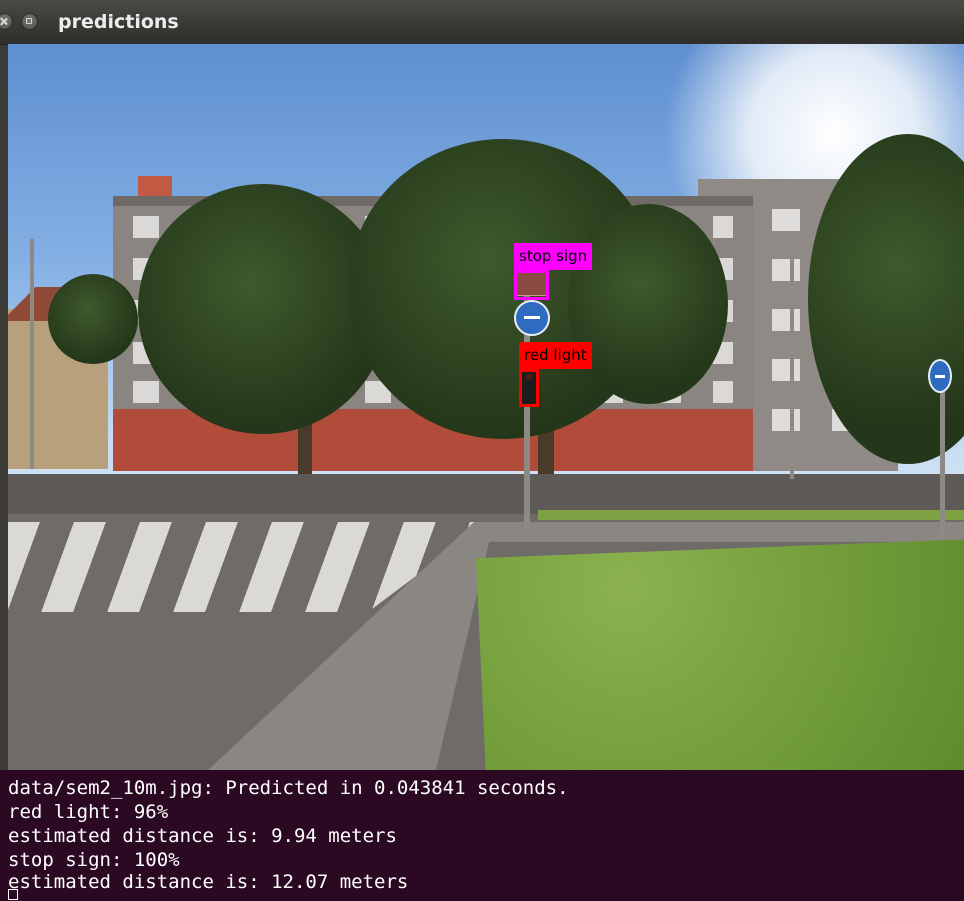 This screenshot has height=901, width=964. Describe the element at coordinates (792, 366) in the screenshot. I see `street-lamp-pole-right` at that location.